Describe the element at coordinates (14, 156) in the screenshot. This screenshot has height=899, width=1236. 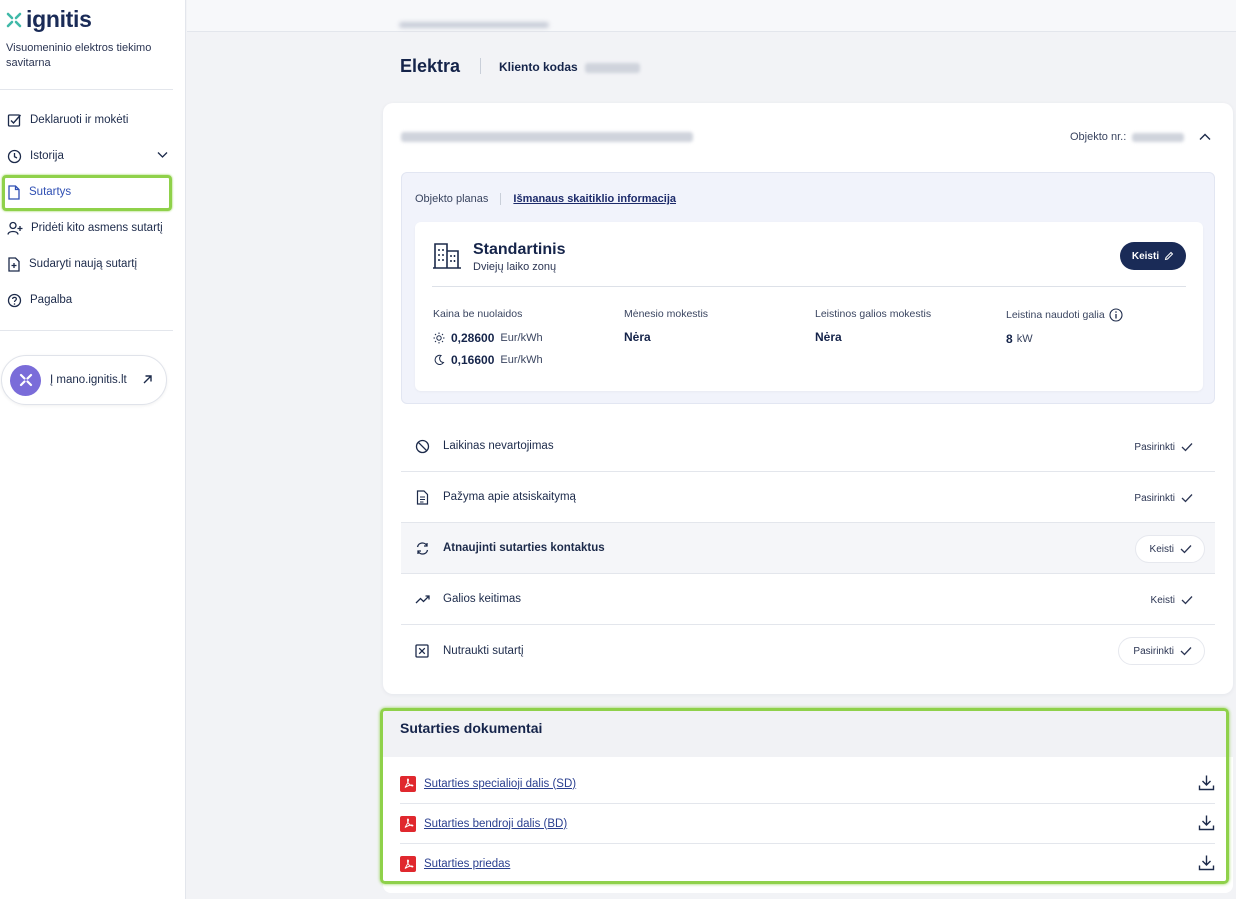
I see `clock-icon` at that location.